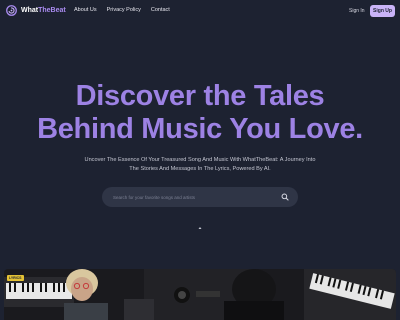 This screenshot has width=400, height=320. Describe the element at coordinates (85, 10) in the screenshot. I see `nav-link-about-us: About Us` at that location.